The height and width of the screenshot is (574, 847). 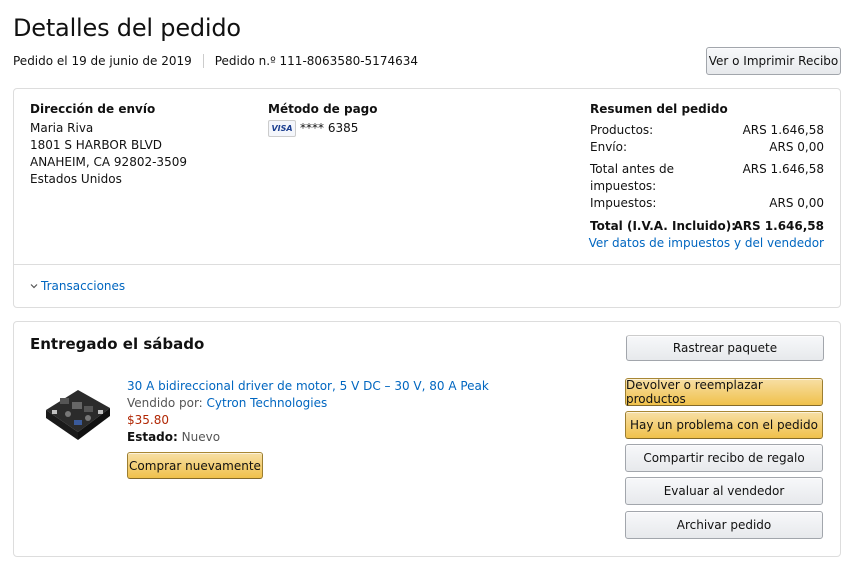 I want to click on shipping-heading: Dirección de envío, so click(x=93, y=109).